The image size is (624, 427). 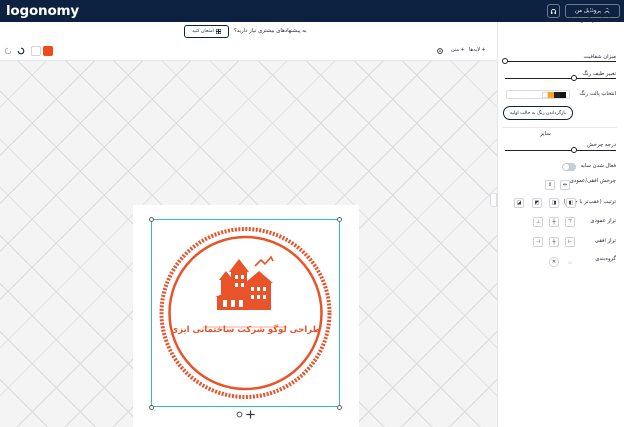 I want to click on ungroup-icon: ▫, so click(x=570, y=263).